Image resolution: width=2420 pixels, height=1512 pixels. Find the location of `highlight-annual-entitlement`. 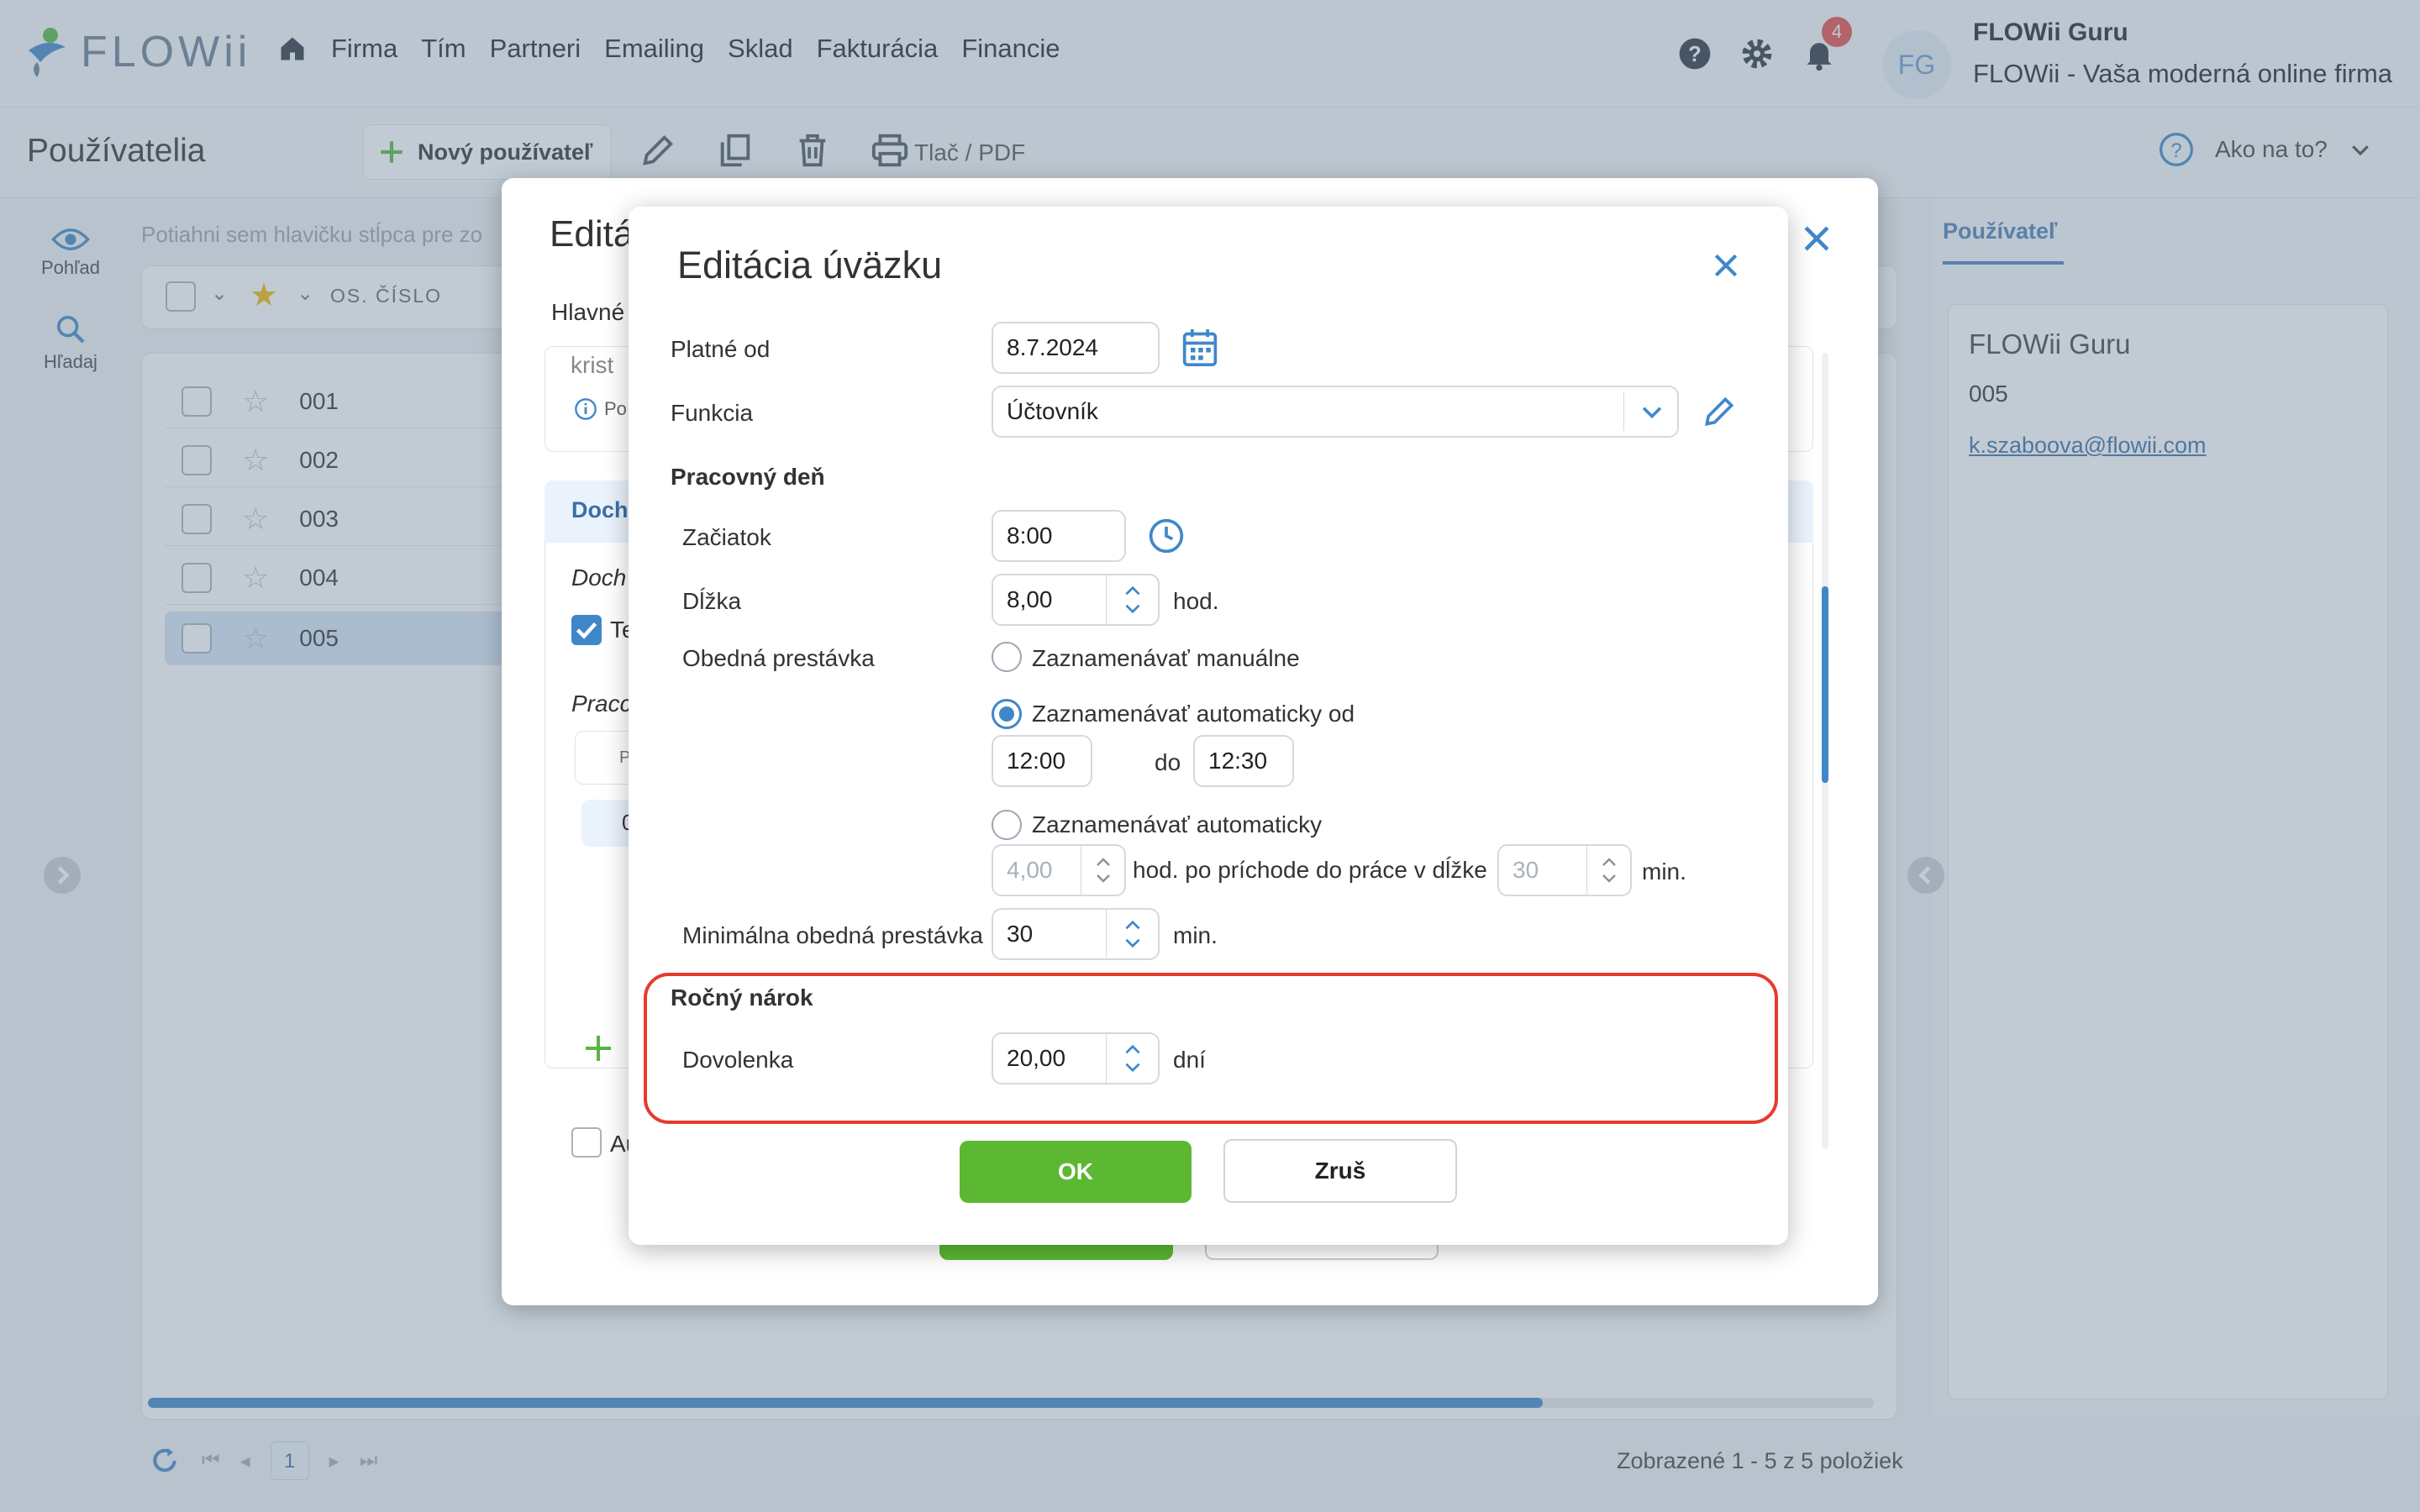

highlight-annual-entitlement is located at coordinates (1211, 1048).